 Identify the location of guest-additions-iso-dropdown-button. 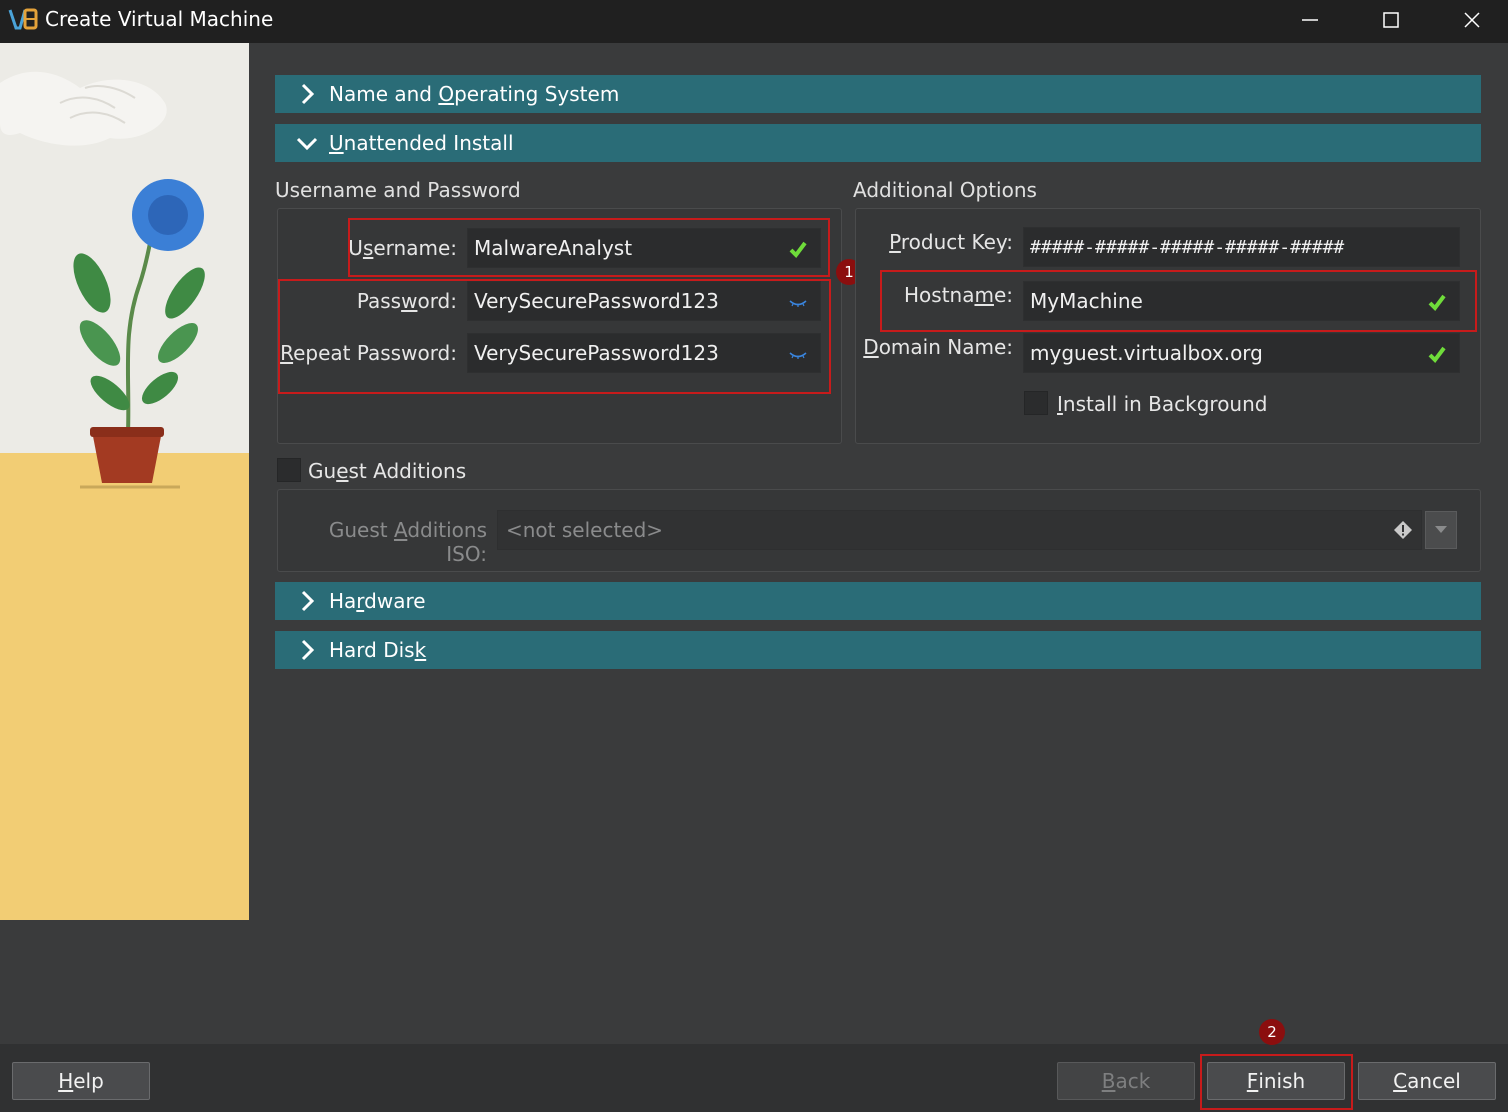
(1441, 530).